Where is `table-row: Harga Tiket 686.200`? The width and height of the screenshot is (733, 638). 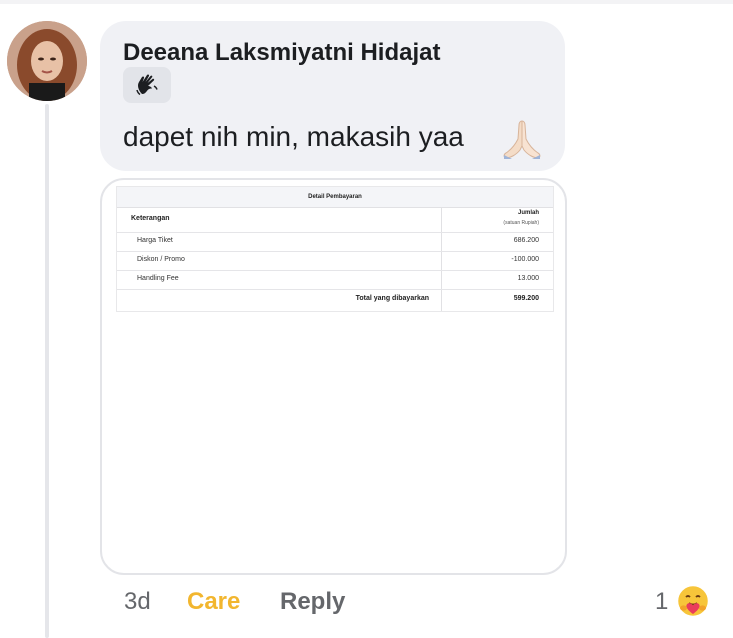
table-row: Harga Tiket 686.200 is located at coordinates (335, 242).